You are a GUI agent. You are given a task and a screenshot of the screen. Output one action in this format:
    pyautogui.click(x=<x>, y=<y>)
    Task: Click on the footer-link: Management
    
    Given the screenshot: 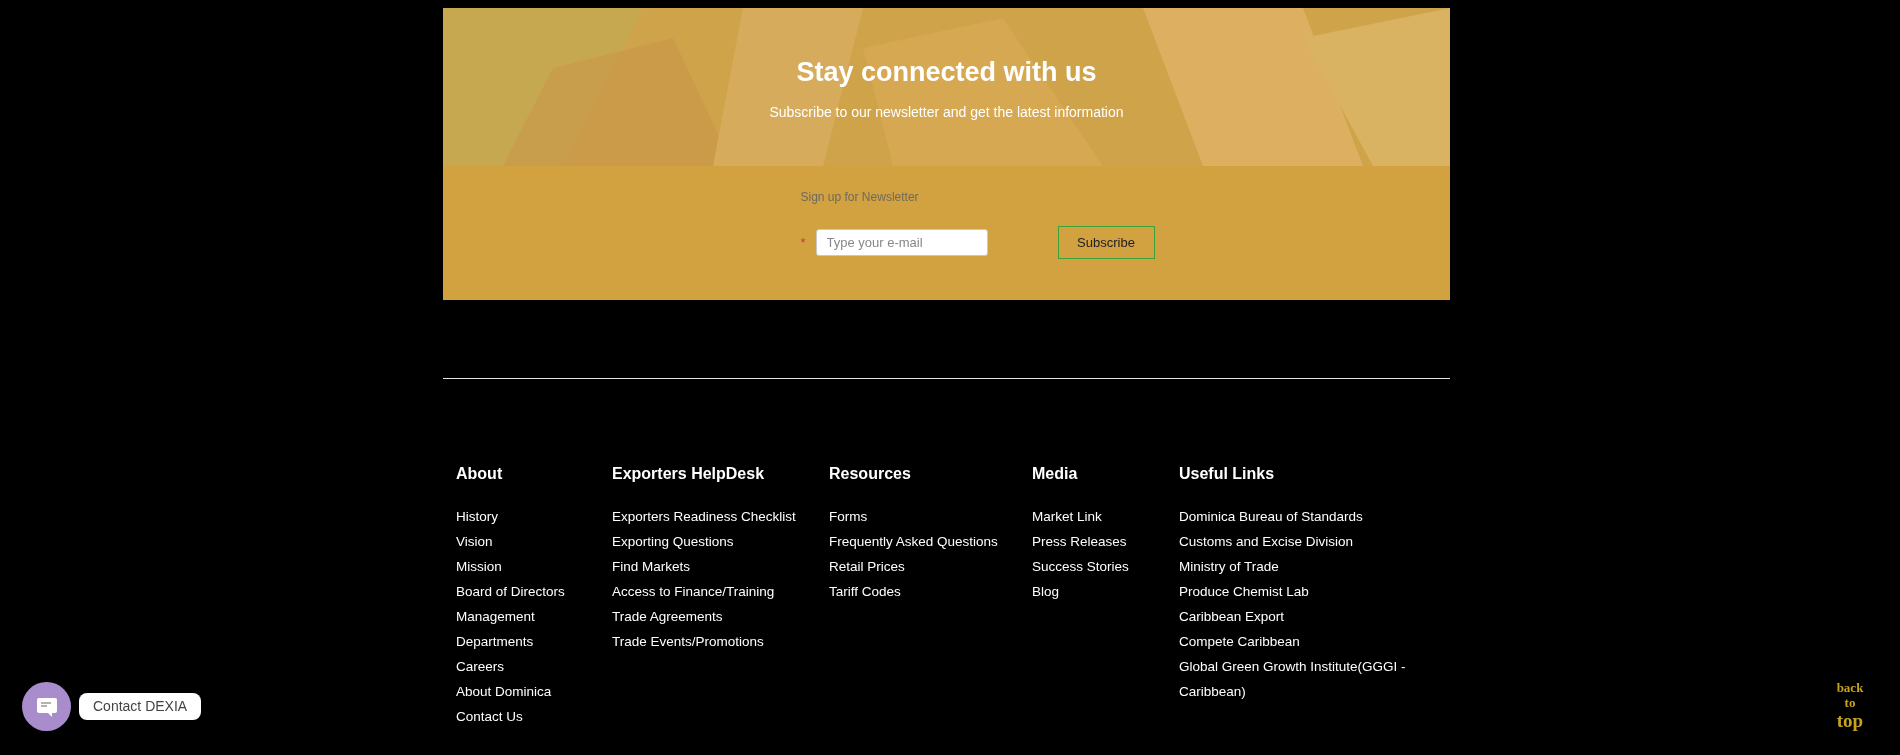 What is the action you would take?
    pyautogui.click(x=495, y=616)
    